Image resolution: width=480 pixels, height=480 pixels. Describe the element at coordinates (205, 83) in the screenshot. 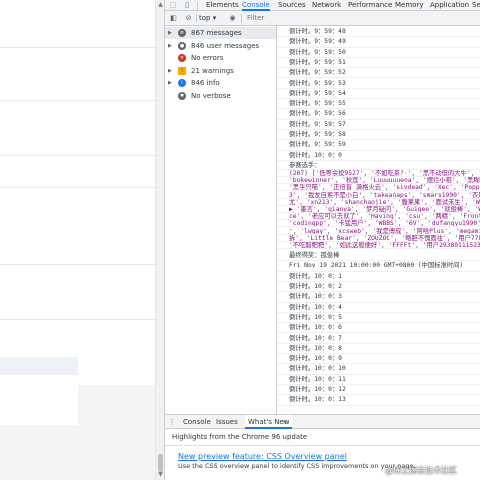

I see `sidebar-item-label: 846 info` at that location.